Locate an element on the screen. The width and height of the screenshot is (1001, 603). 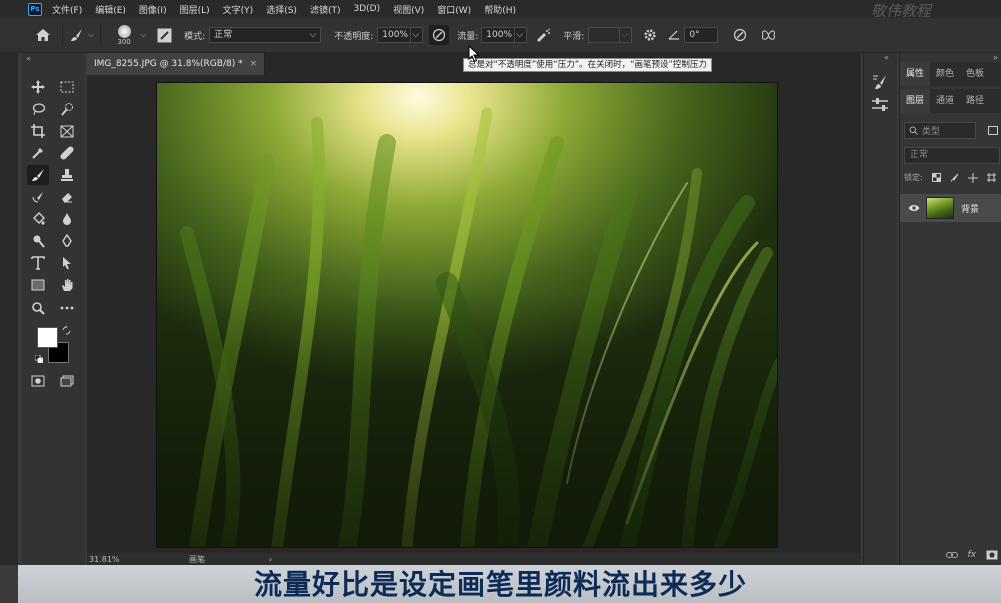
blur-tool-icon is located at coordinates (67, 219).